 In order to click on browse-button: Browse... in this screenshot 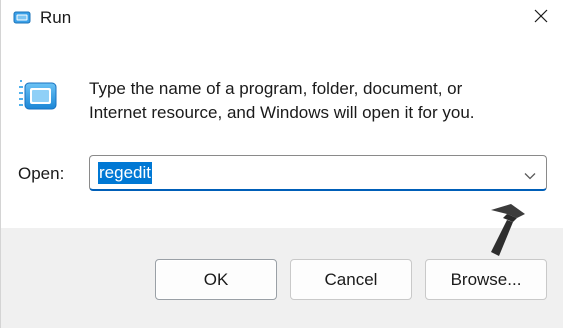, I will do `click(486, 279)`.